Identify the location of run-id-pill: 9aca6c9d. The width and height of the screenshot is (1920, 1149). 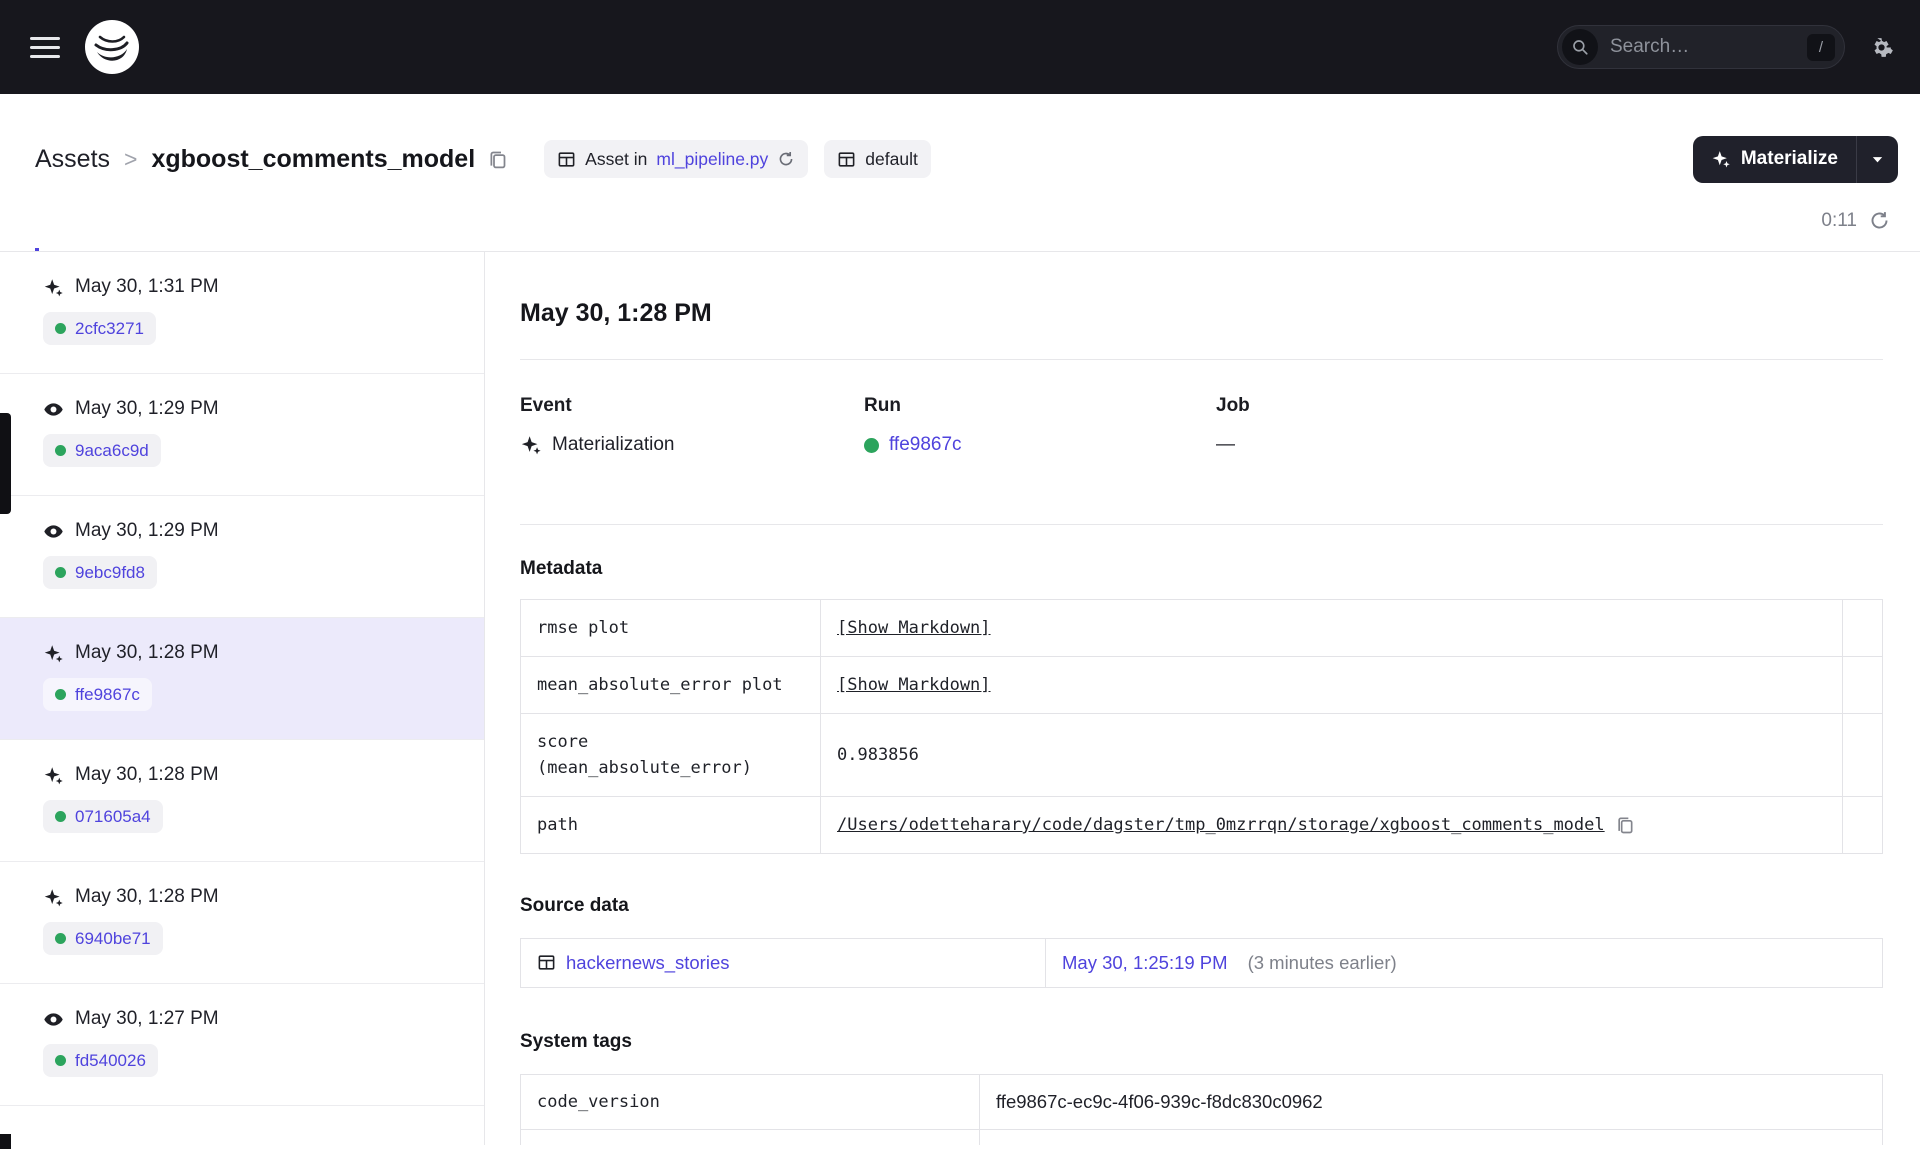
(102, 450).